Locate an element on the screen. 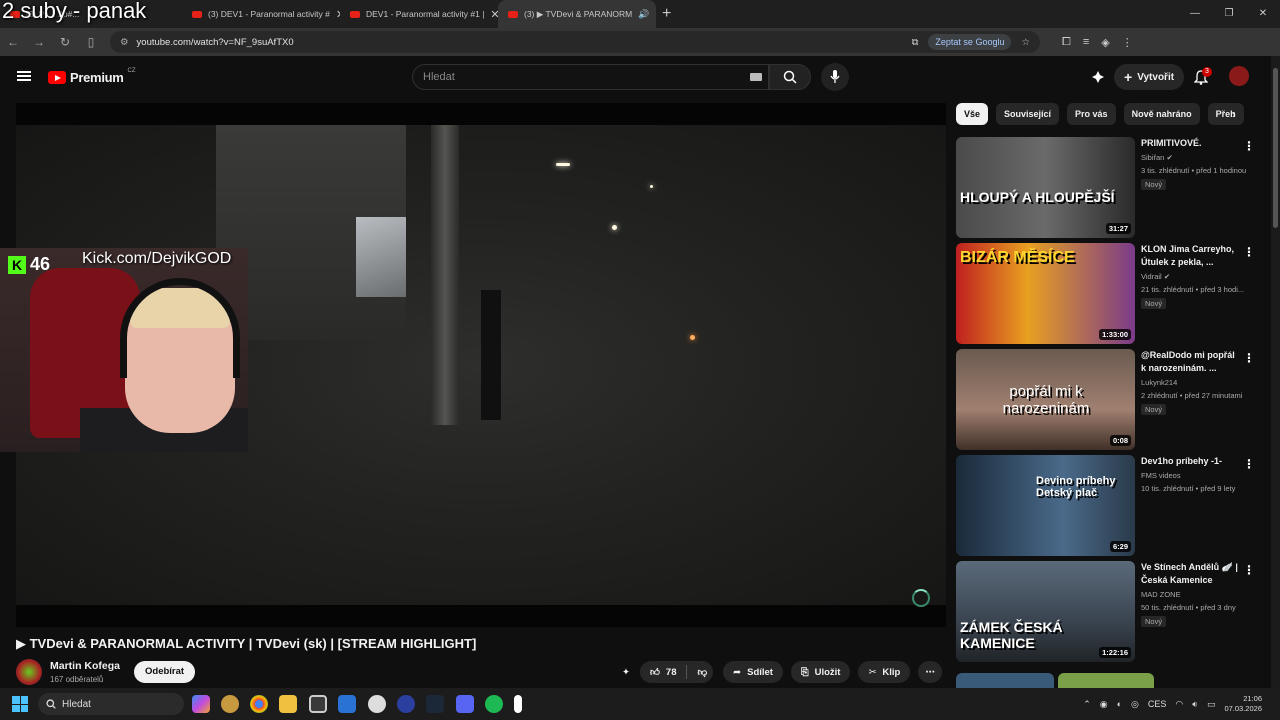  like-button: 👍︎ 78 is located at coordinates (663, 672).